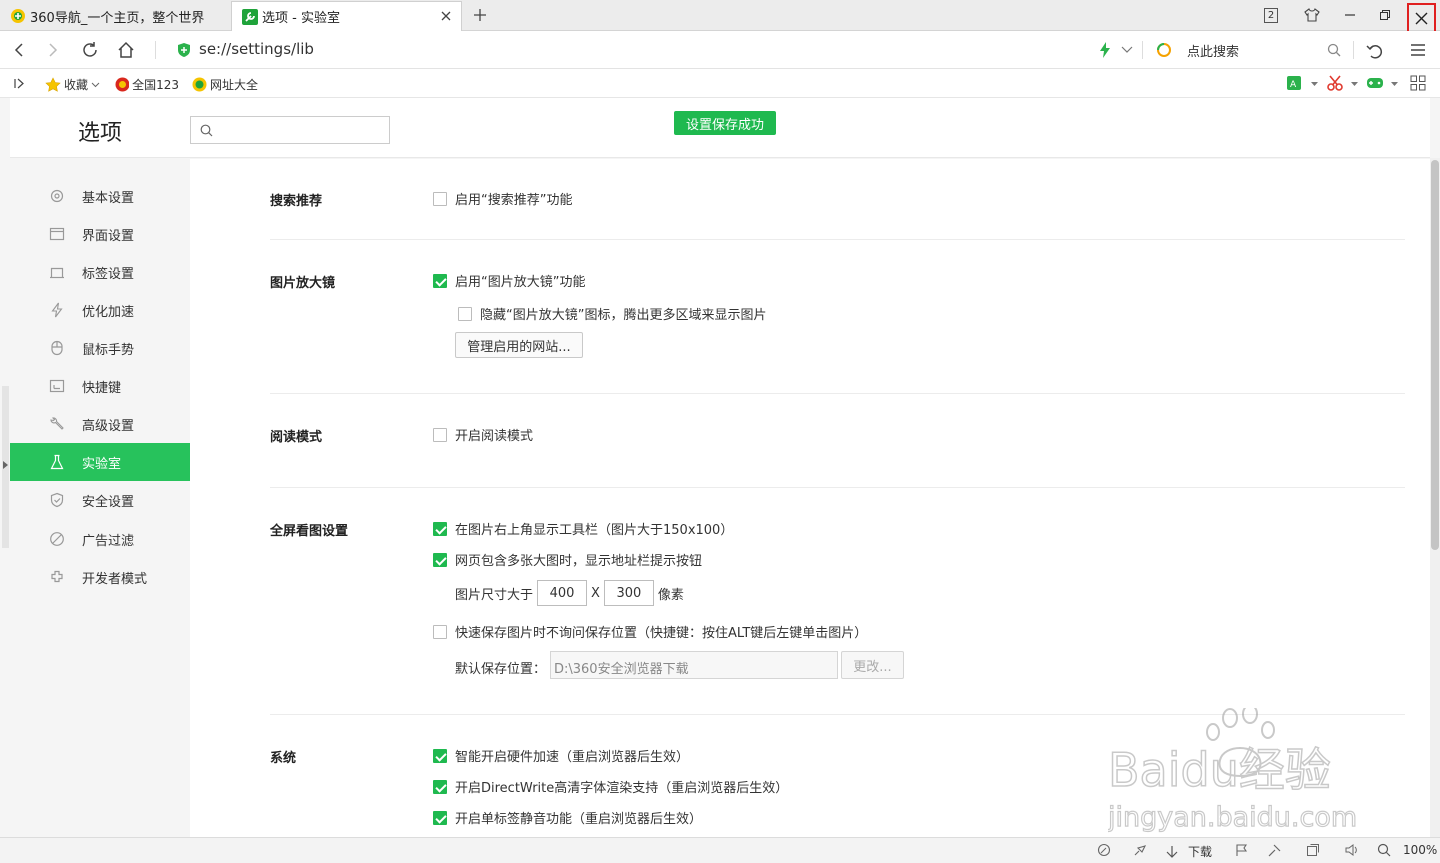  What do you see at coordinates (612, 313) in the screenshot?
I see `magnifier-hide-icon-checkbox: 隐藏“图片放大镜”图标，腾出更多区域来显示图片` at bounding box center [612, 313].